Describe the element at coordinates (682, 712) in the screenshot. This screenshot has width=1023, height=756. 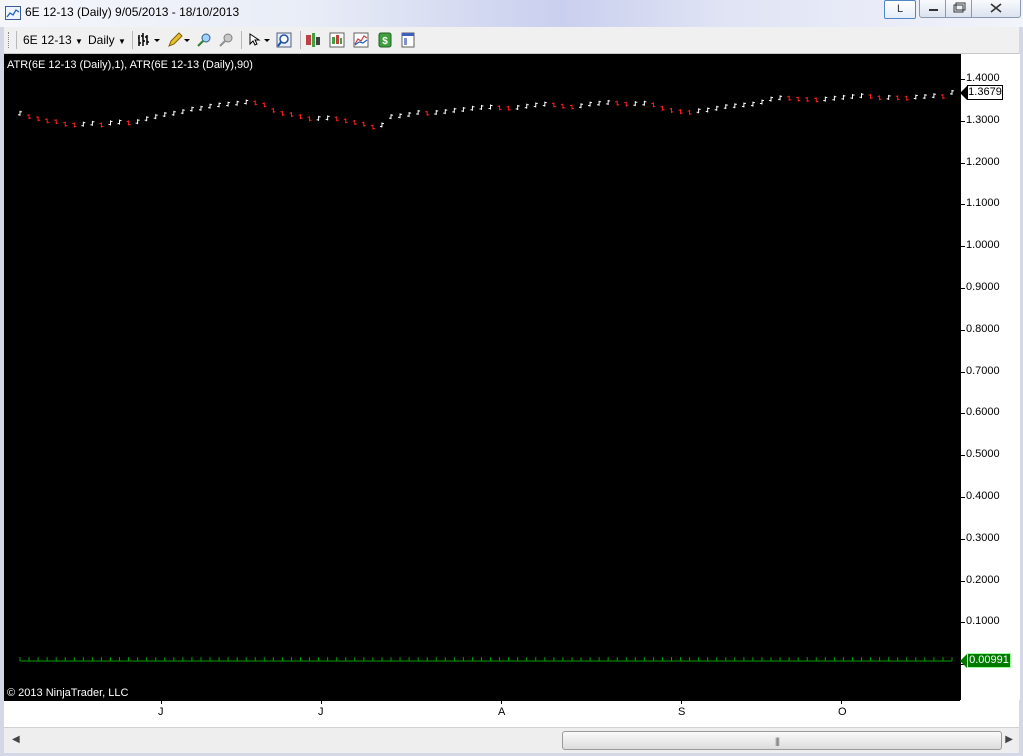
I see `x-tick-label: S` at that location.